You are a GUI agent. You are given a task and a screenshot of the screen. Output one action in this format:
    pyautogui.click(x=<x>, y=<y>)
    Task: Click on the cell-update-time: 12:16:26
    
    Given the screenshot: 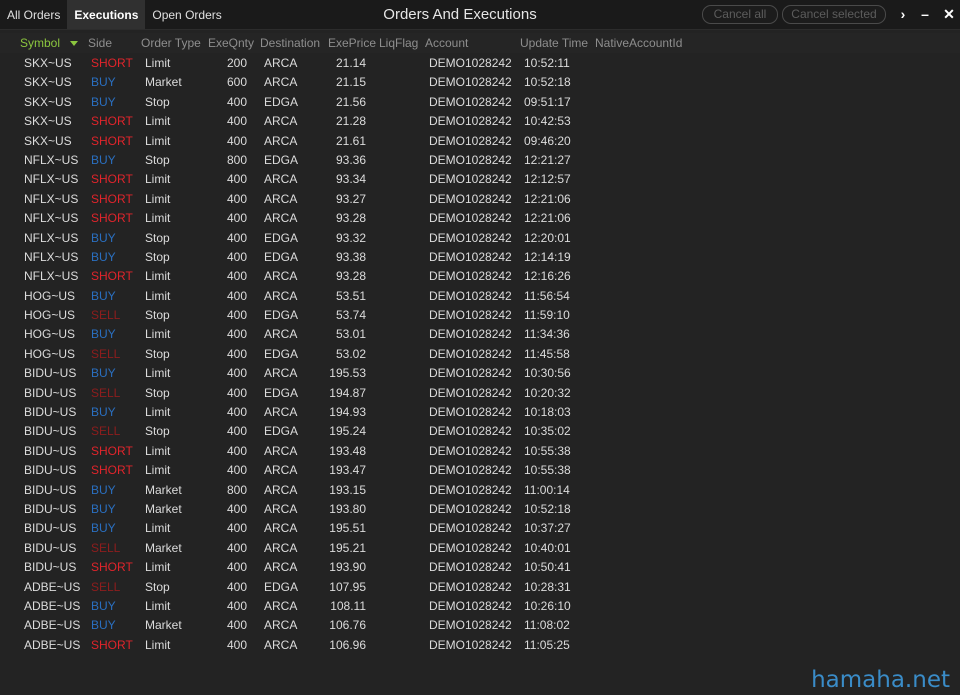 What is the action you would take?
    pyautogui.click(x=547, y=276)
    